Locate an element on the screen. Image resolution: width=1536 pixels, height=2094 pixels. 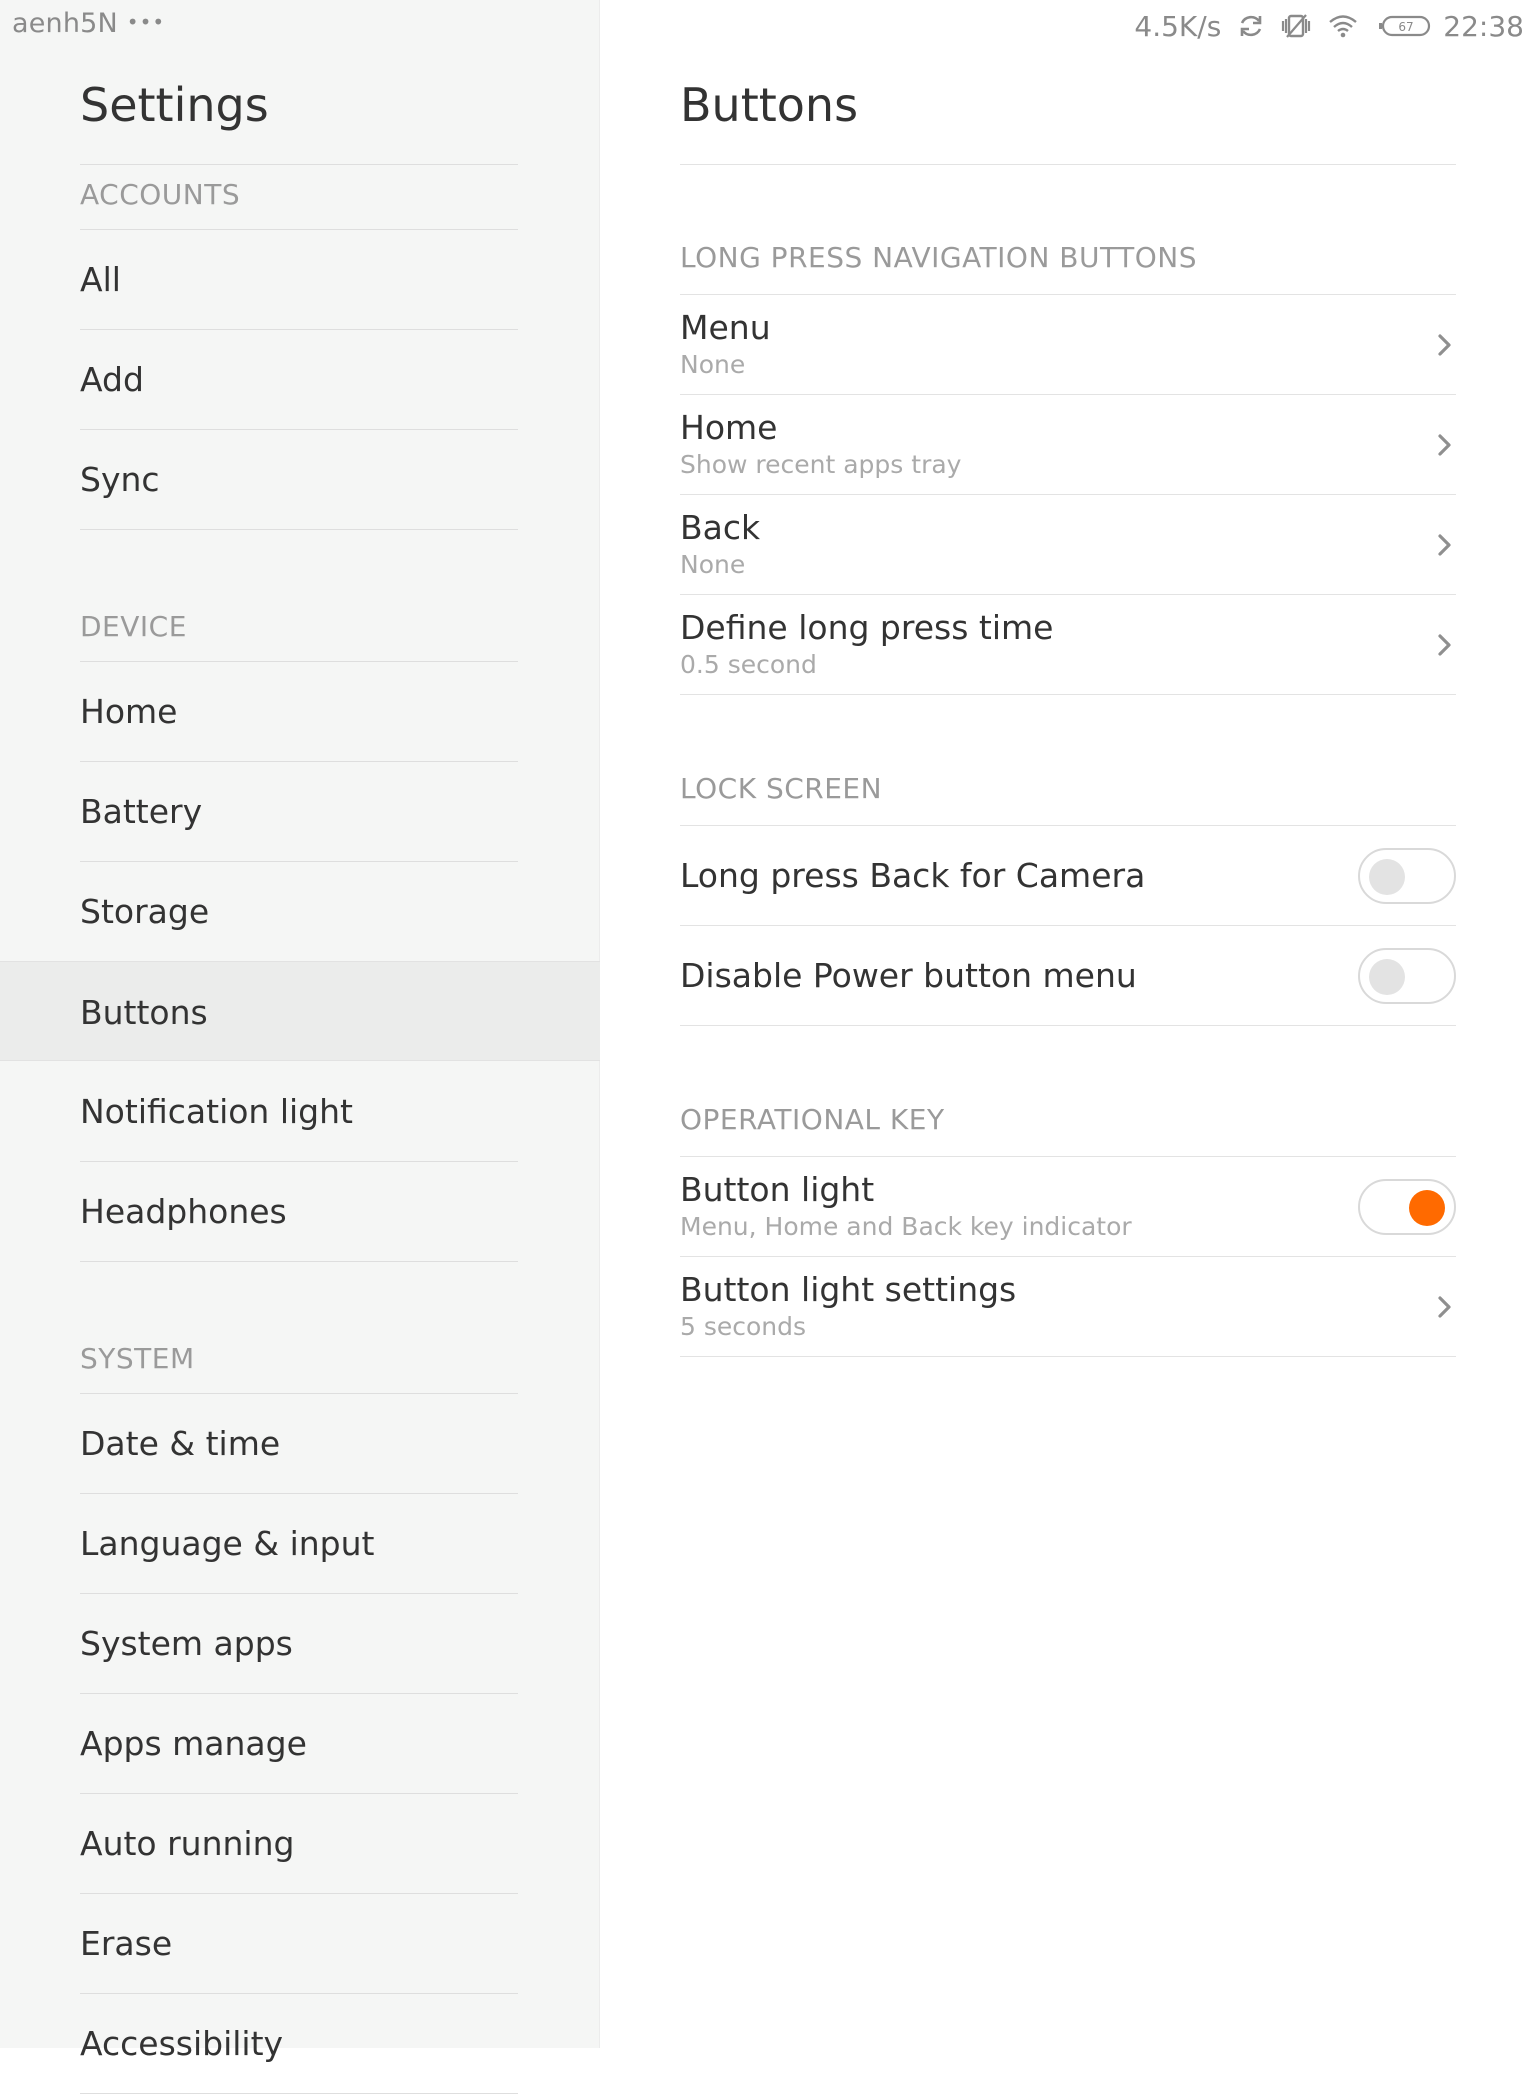
sidebar-item-row: Accessibility is located at coordinates (299, 2043).